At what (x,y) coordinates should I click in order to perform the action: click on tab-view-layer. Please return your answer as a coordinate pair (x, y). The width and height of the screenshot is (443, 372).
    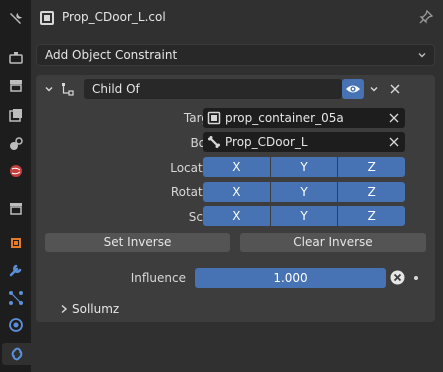
    Looking at the image, I should click on (15, 115).